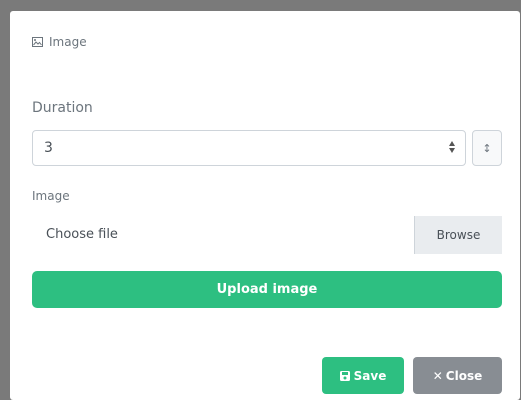  Describe the element at coordinates (452, 147) in the screenshot. I see `duration-spinner` at that location.